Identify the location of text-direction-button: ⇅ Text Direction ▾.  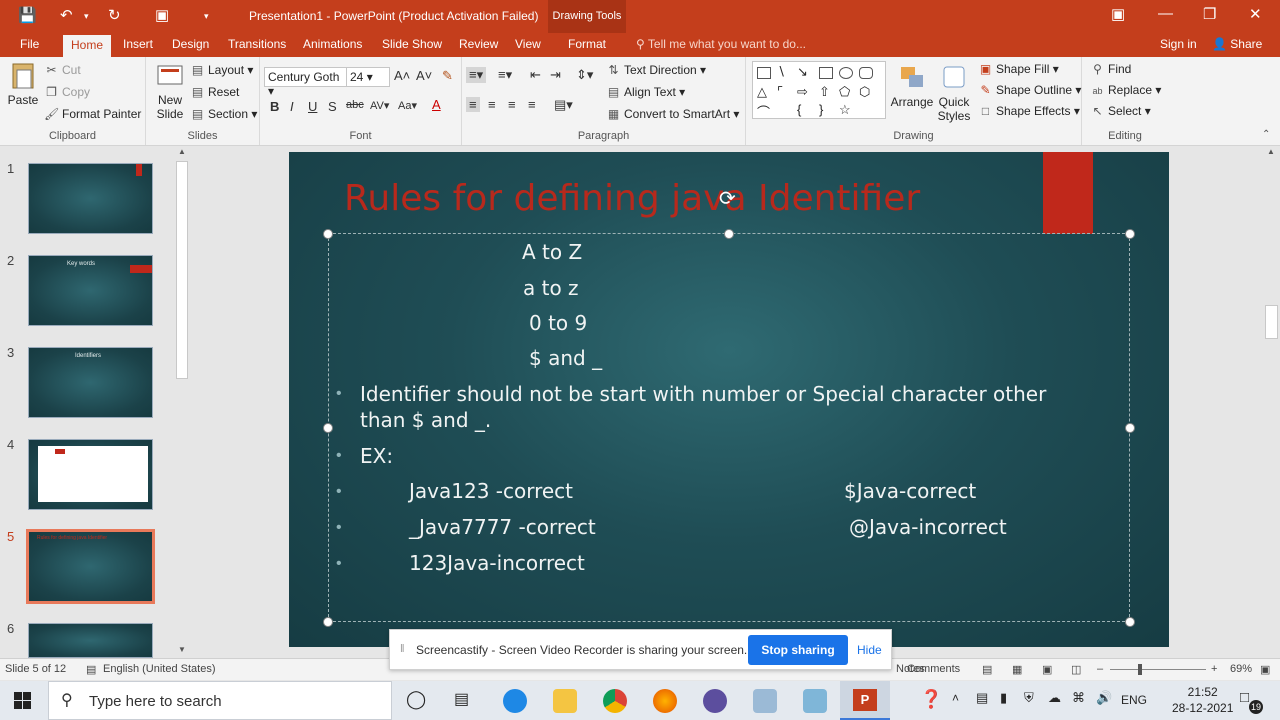
(656, 70).